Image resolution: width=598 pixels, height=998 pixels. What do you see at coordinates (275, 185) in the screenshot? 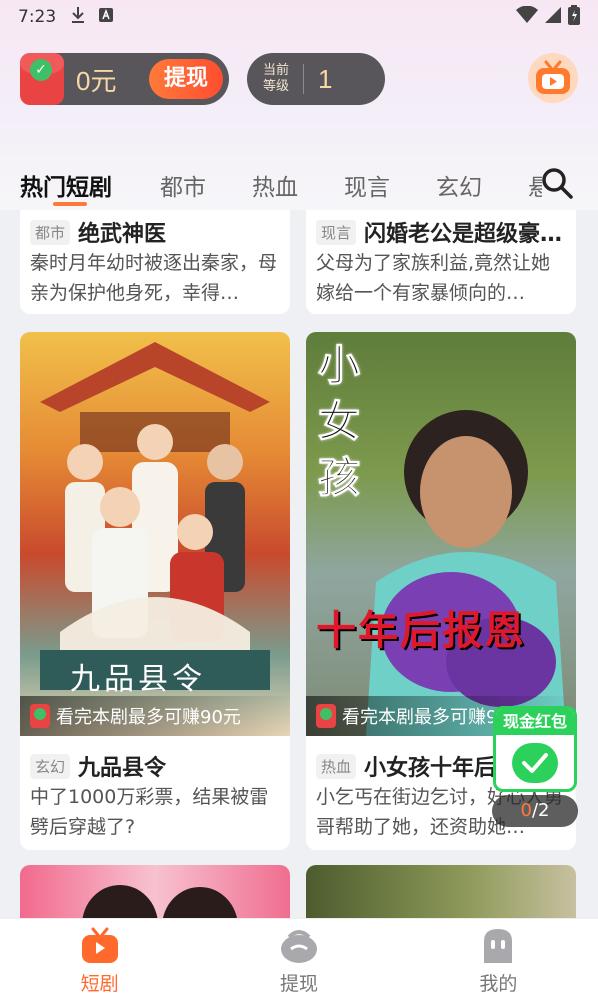
I see `tab-action: 热血` at bounding box center [275, 185].